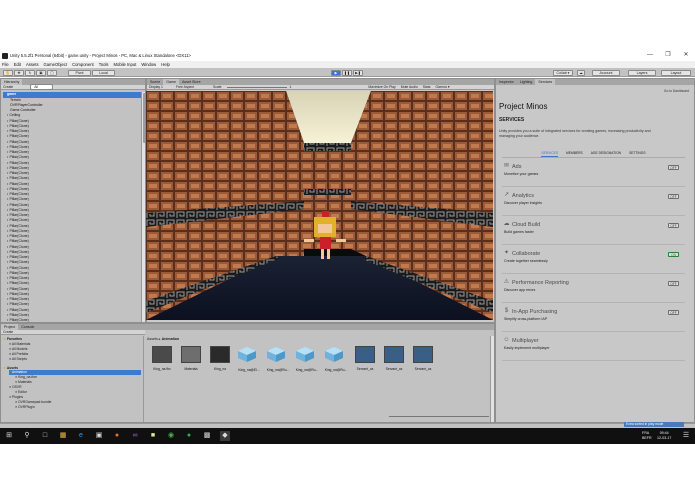 The height and width of the screenshot is (494, 695). What do you see at coordinates (171, 436) in the screenshot?
I see `chrome-icon: ◉` at bounding box center [171, 436].